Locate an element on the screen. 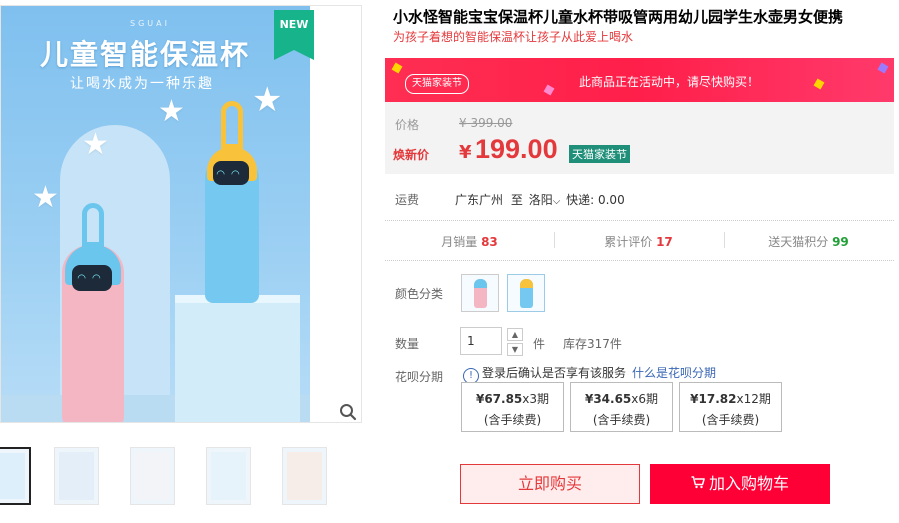 This screenshot has height=523, width=899. product-subtitle: 为孩子着想的智能保温杯让孩子从此爱上喝水 is located at coordinates (513, 37).